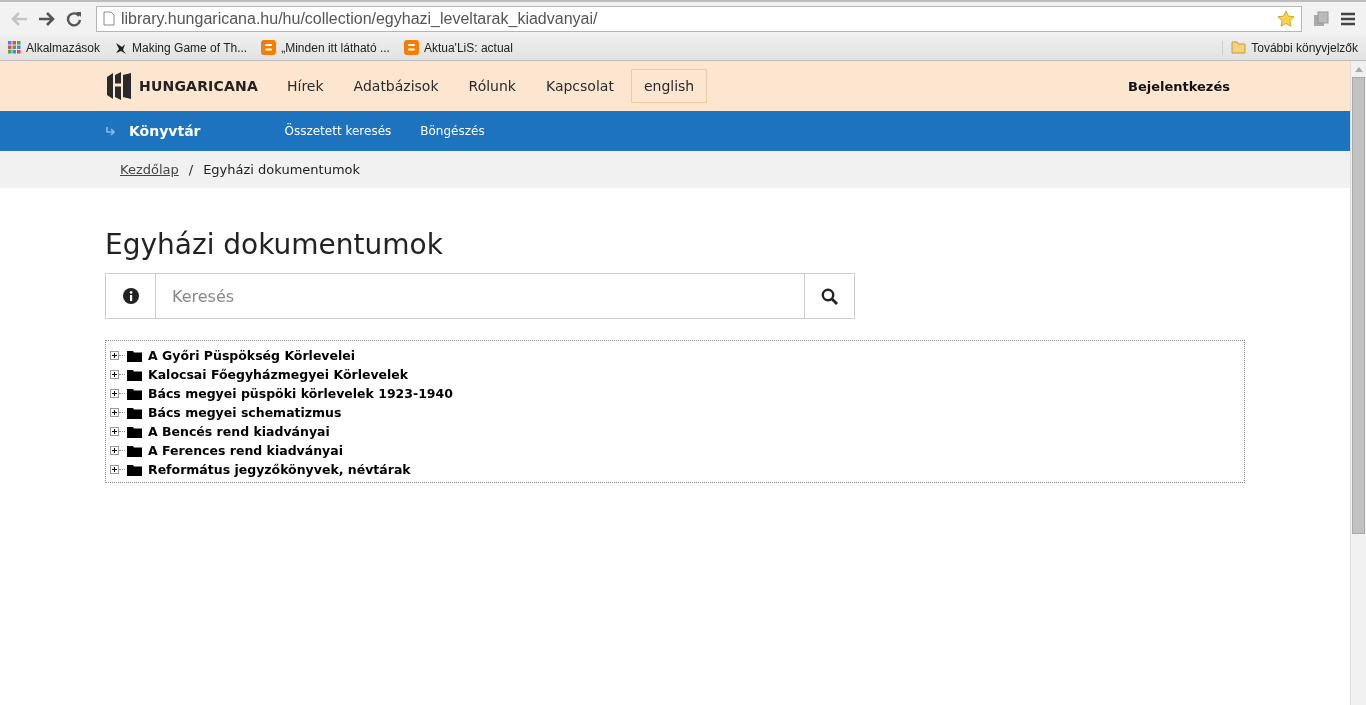  Describe the element at coordinates (74, 18) in the screenshot. I see `reload-icon` at that location.